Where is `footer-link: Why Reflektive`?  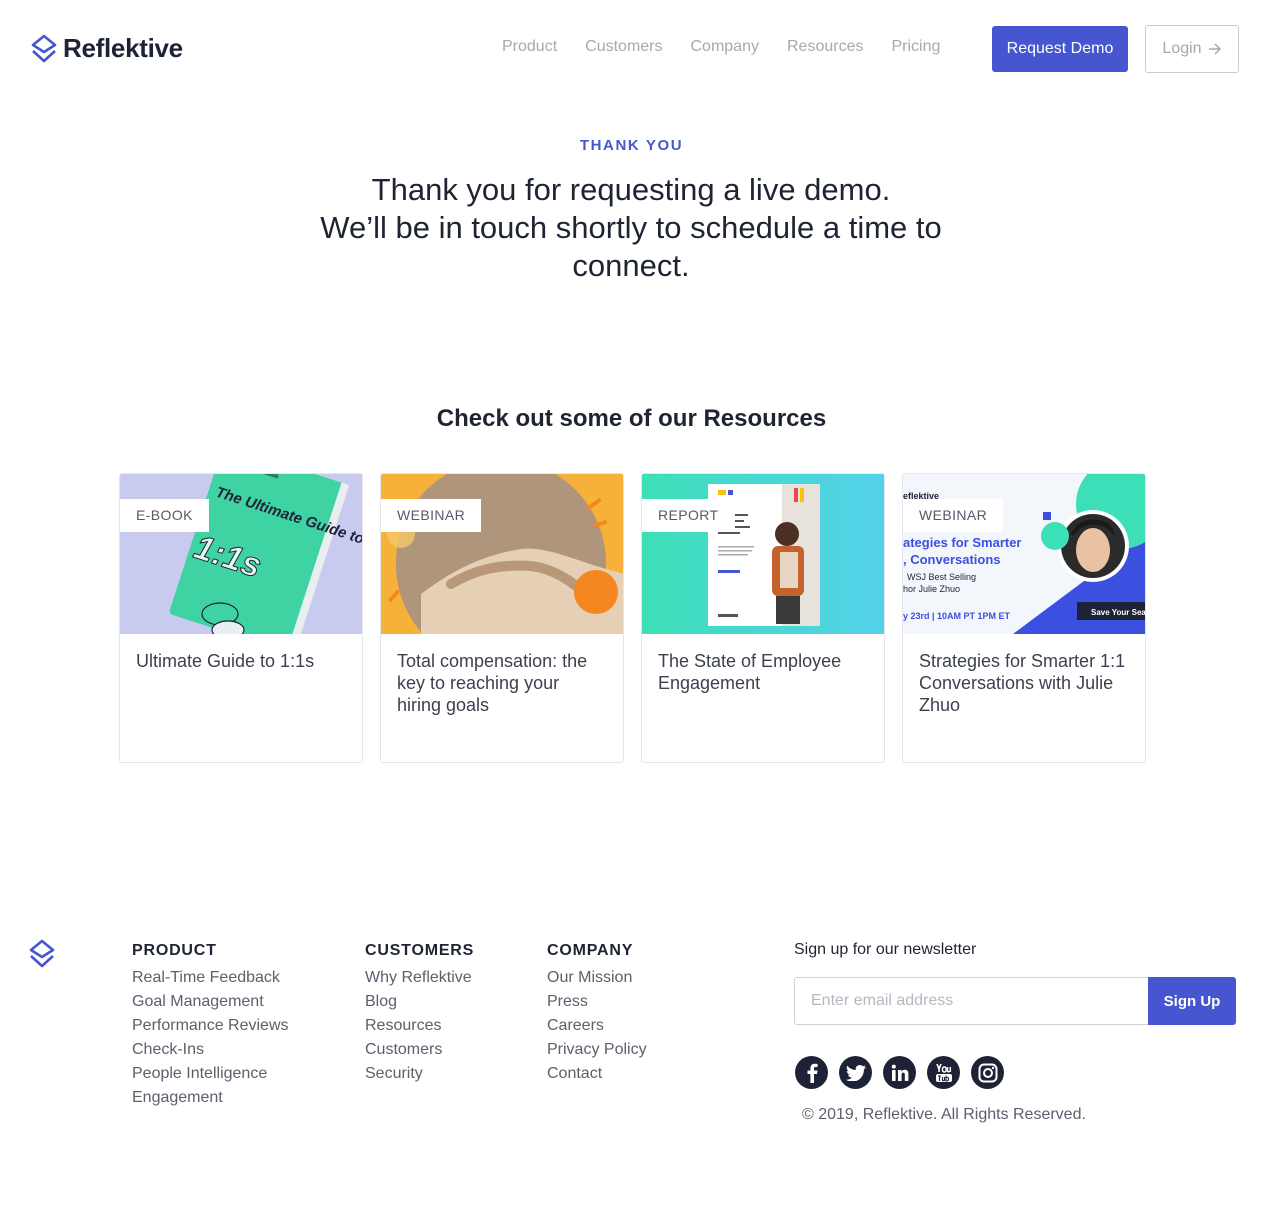 footer-link: Why Reflektive is located at coordinates (419, 978).